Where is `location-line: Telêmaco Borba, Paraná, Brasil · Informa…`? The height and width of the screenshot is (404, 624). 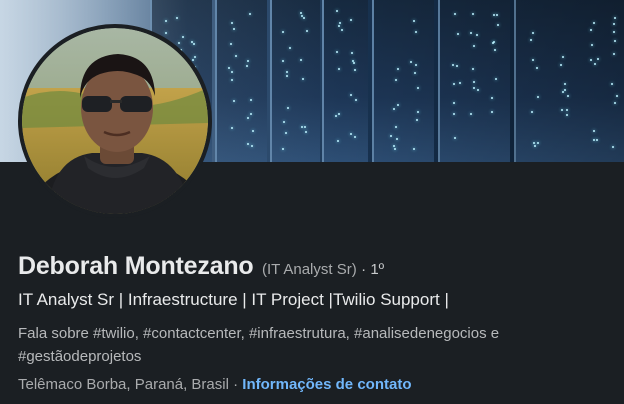 location-line: Telêmaco Borba, Paraná, Brasil · Informa… is located at coordinates (318, 384).